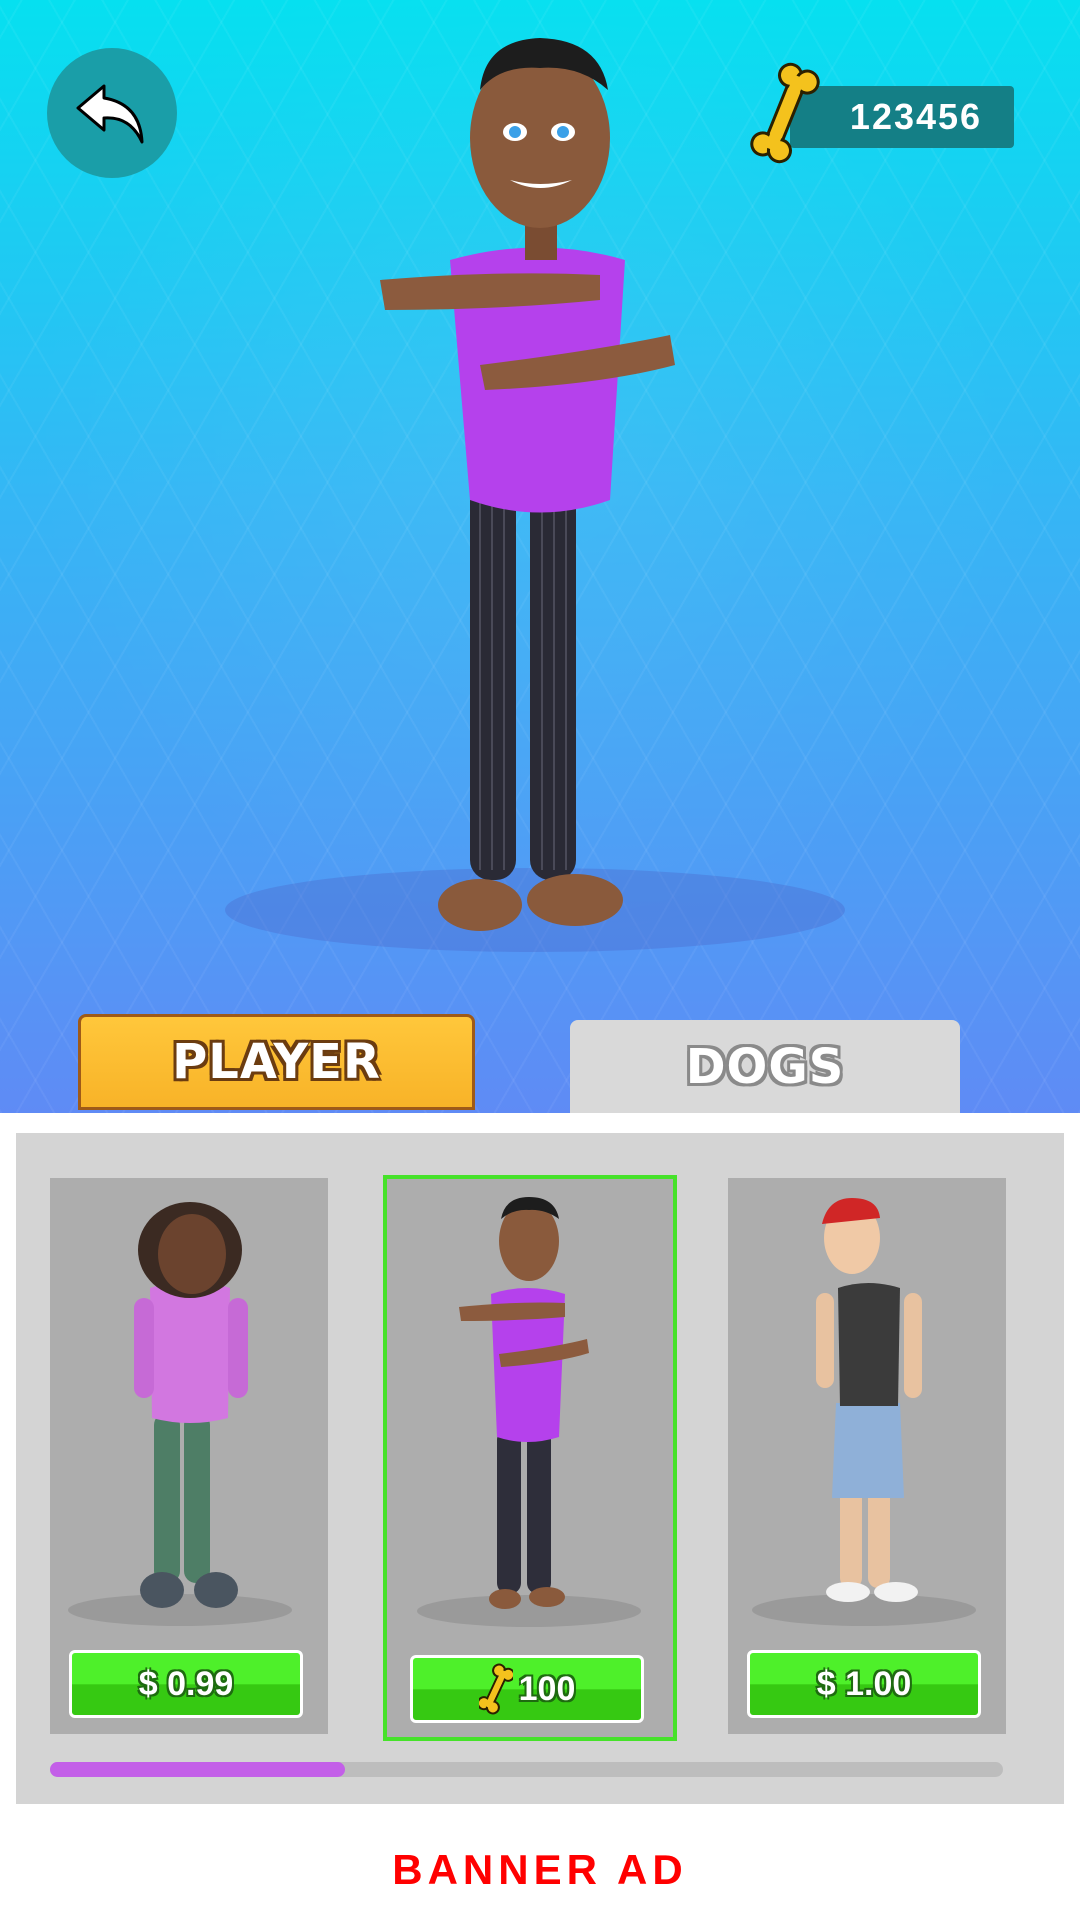 Image resolution: width=1080 pixels, height=1920 pixels. Describe the element at coordinates (276, 1062) in the screenshot. I see `tab-player: PLAYER` at that location.